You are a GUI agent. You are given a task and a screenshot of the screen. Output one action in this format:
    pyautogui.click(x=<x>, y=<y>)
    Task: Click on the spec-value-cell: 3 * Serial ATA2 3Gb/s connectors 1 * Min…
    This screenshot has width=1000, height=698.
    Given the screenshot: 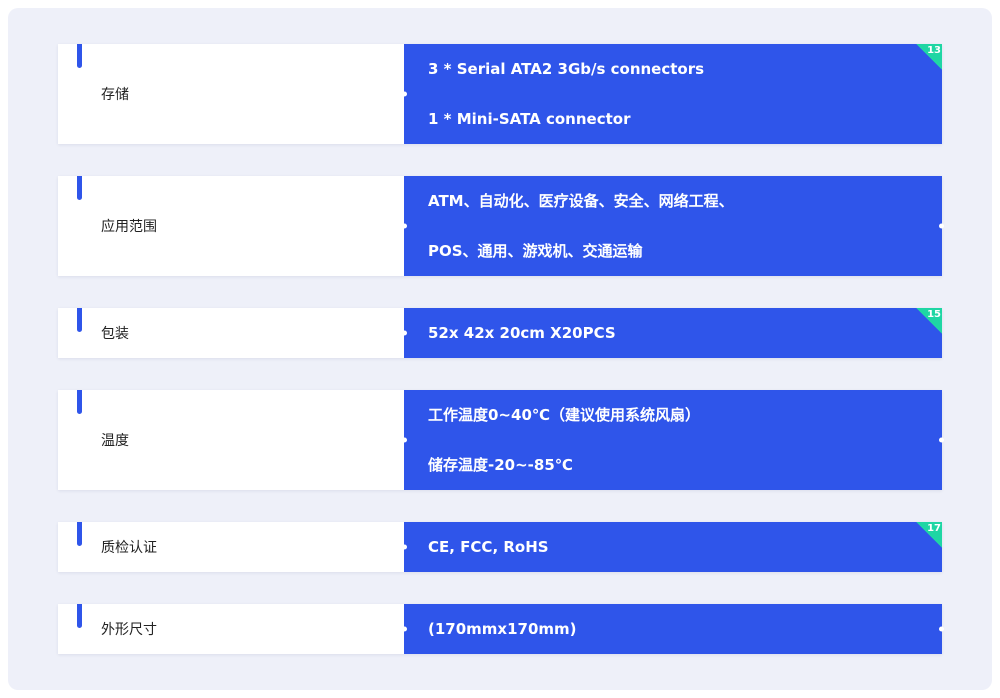 What is the action you would take?
    pyautogui.click(x=672, y=94)
    